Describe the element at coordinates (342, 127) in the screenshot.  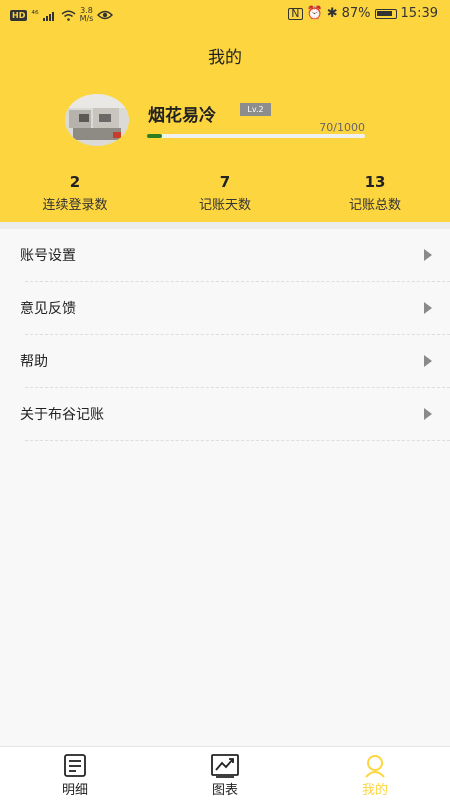
I see `xp-text: 70/1000` at that location.